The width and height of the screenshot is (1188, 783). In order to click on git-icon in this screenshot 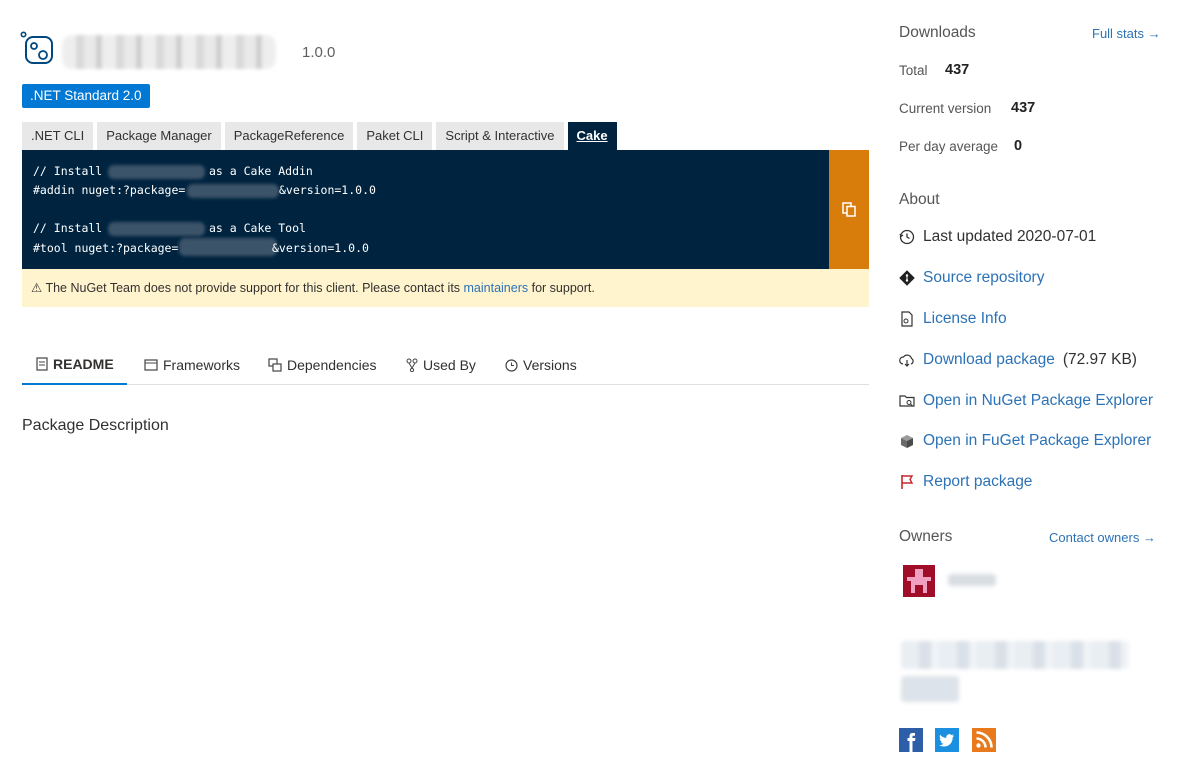, I will do `click(907, 278)`.